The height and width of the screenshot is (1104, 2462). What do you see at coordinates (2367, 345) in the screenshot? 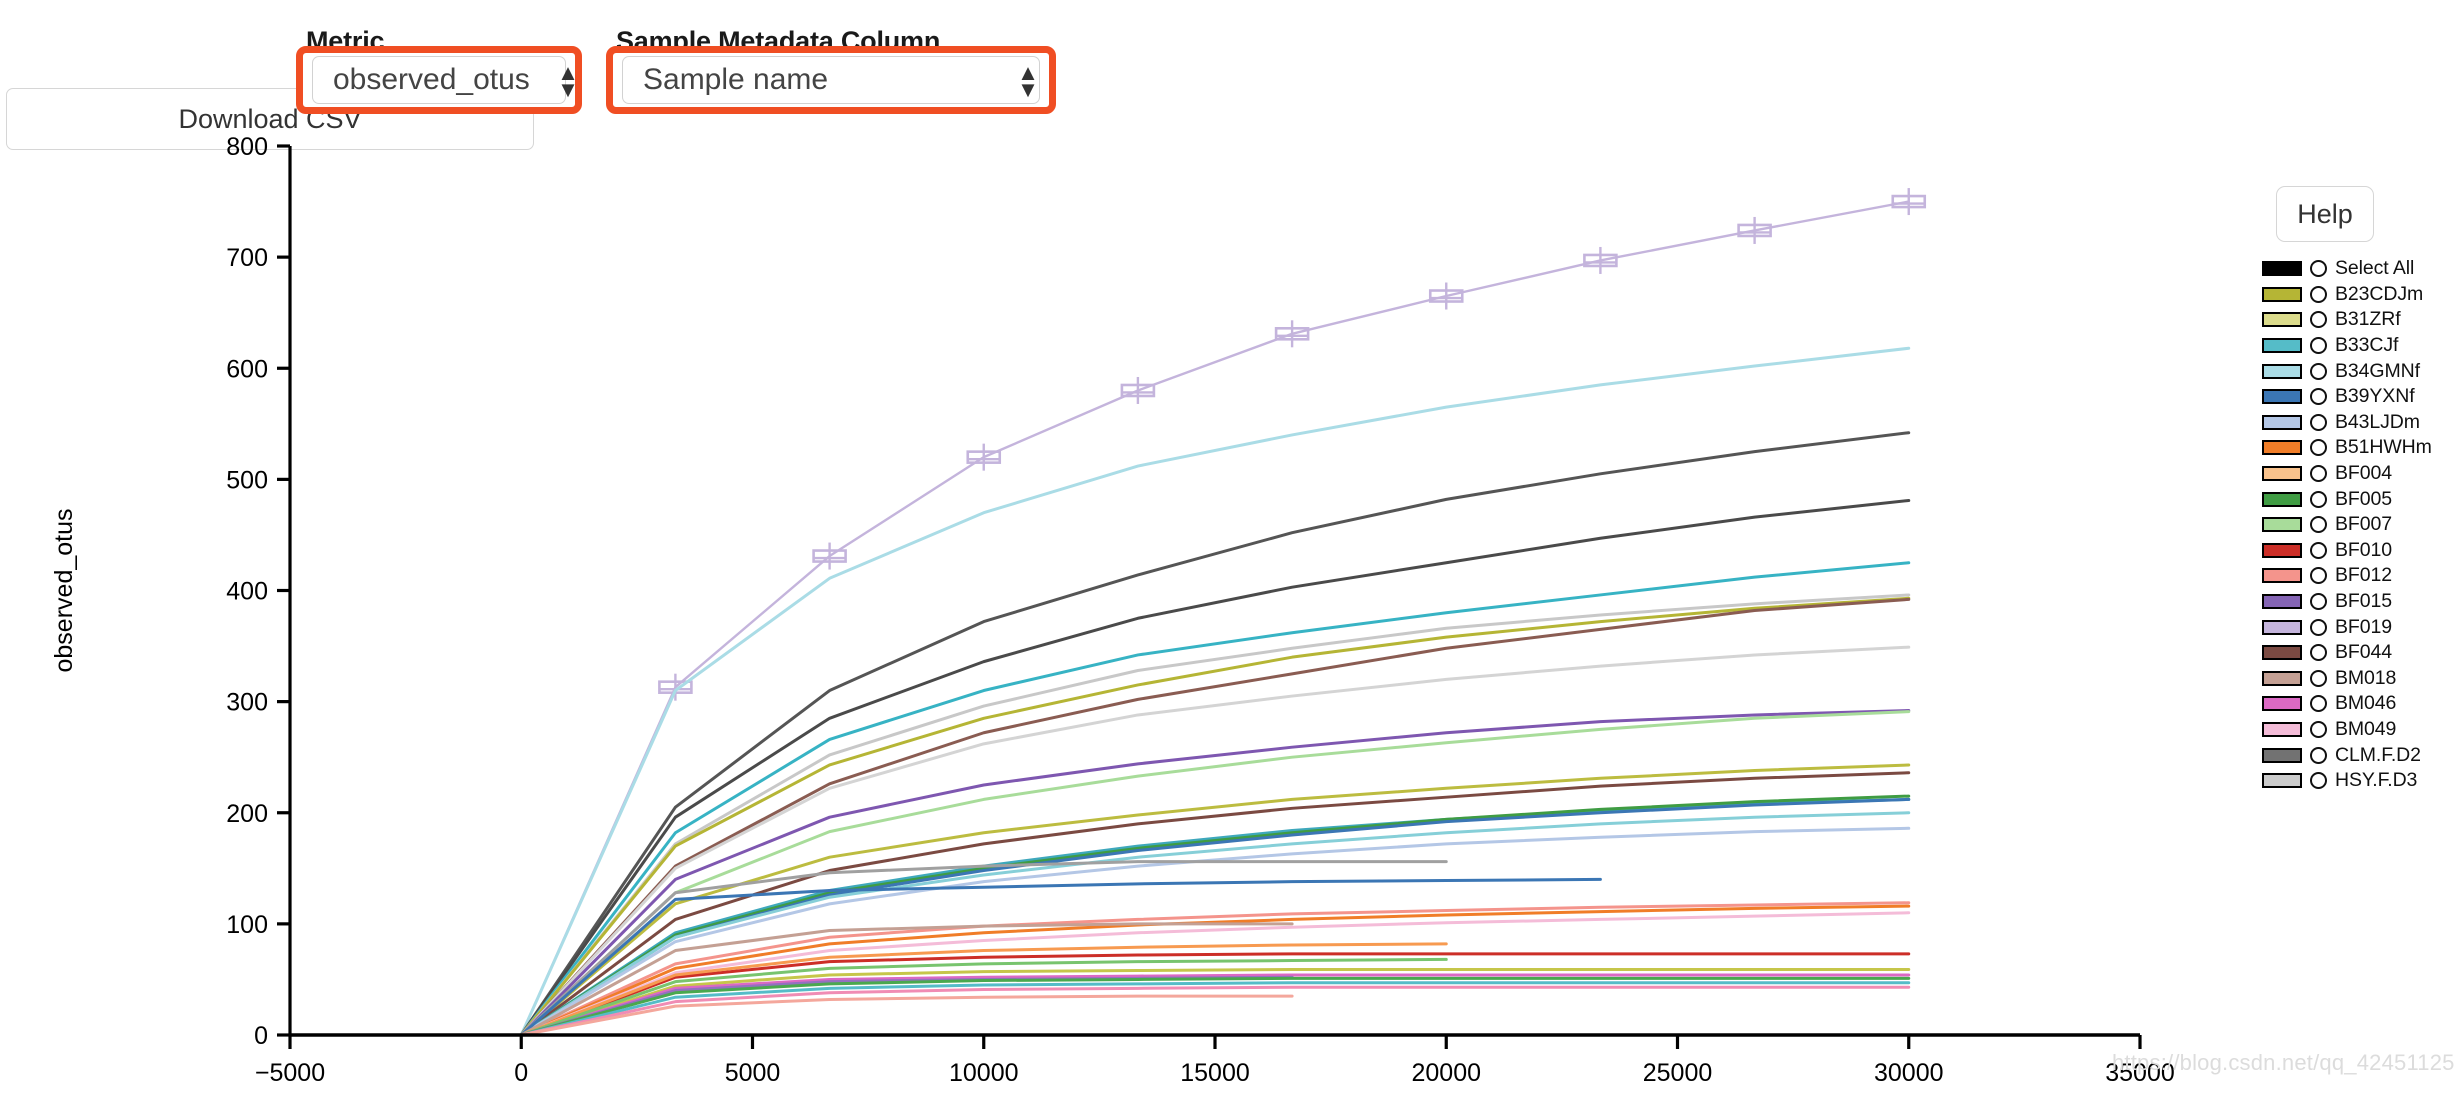
I see `legend-item-label: B33CJf` at bounding box center [2367, 345].